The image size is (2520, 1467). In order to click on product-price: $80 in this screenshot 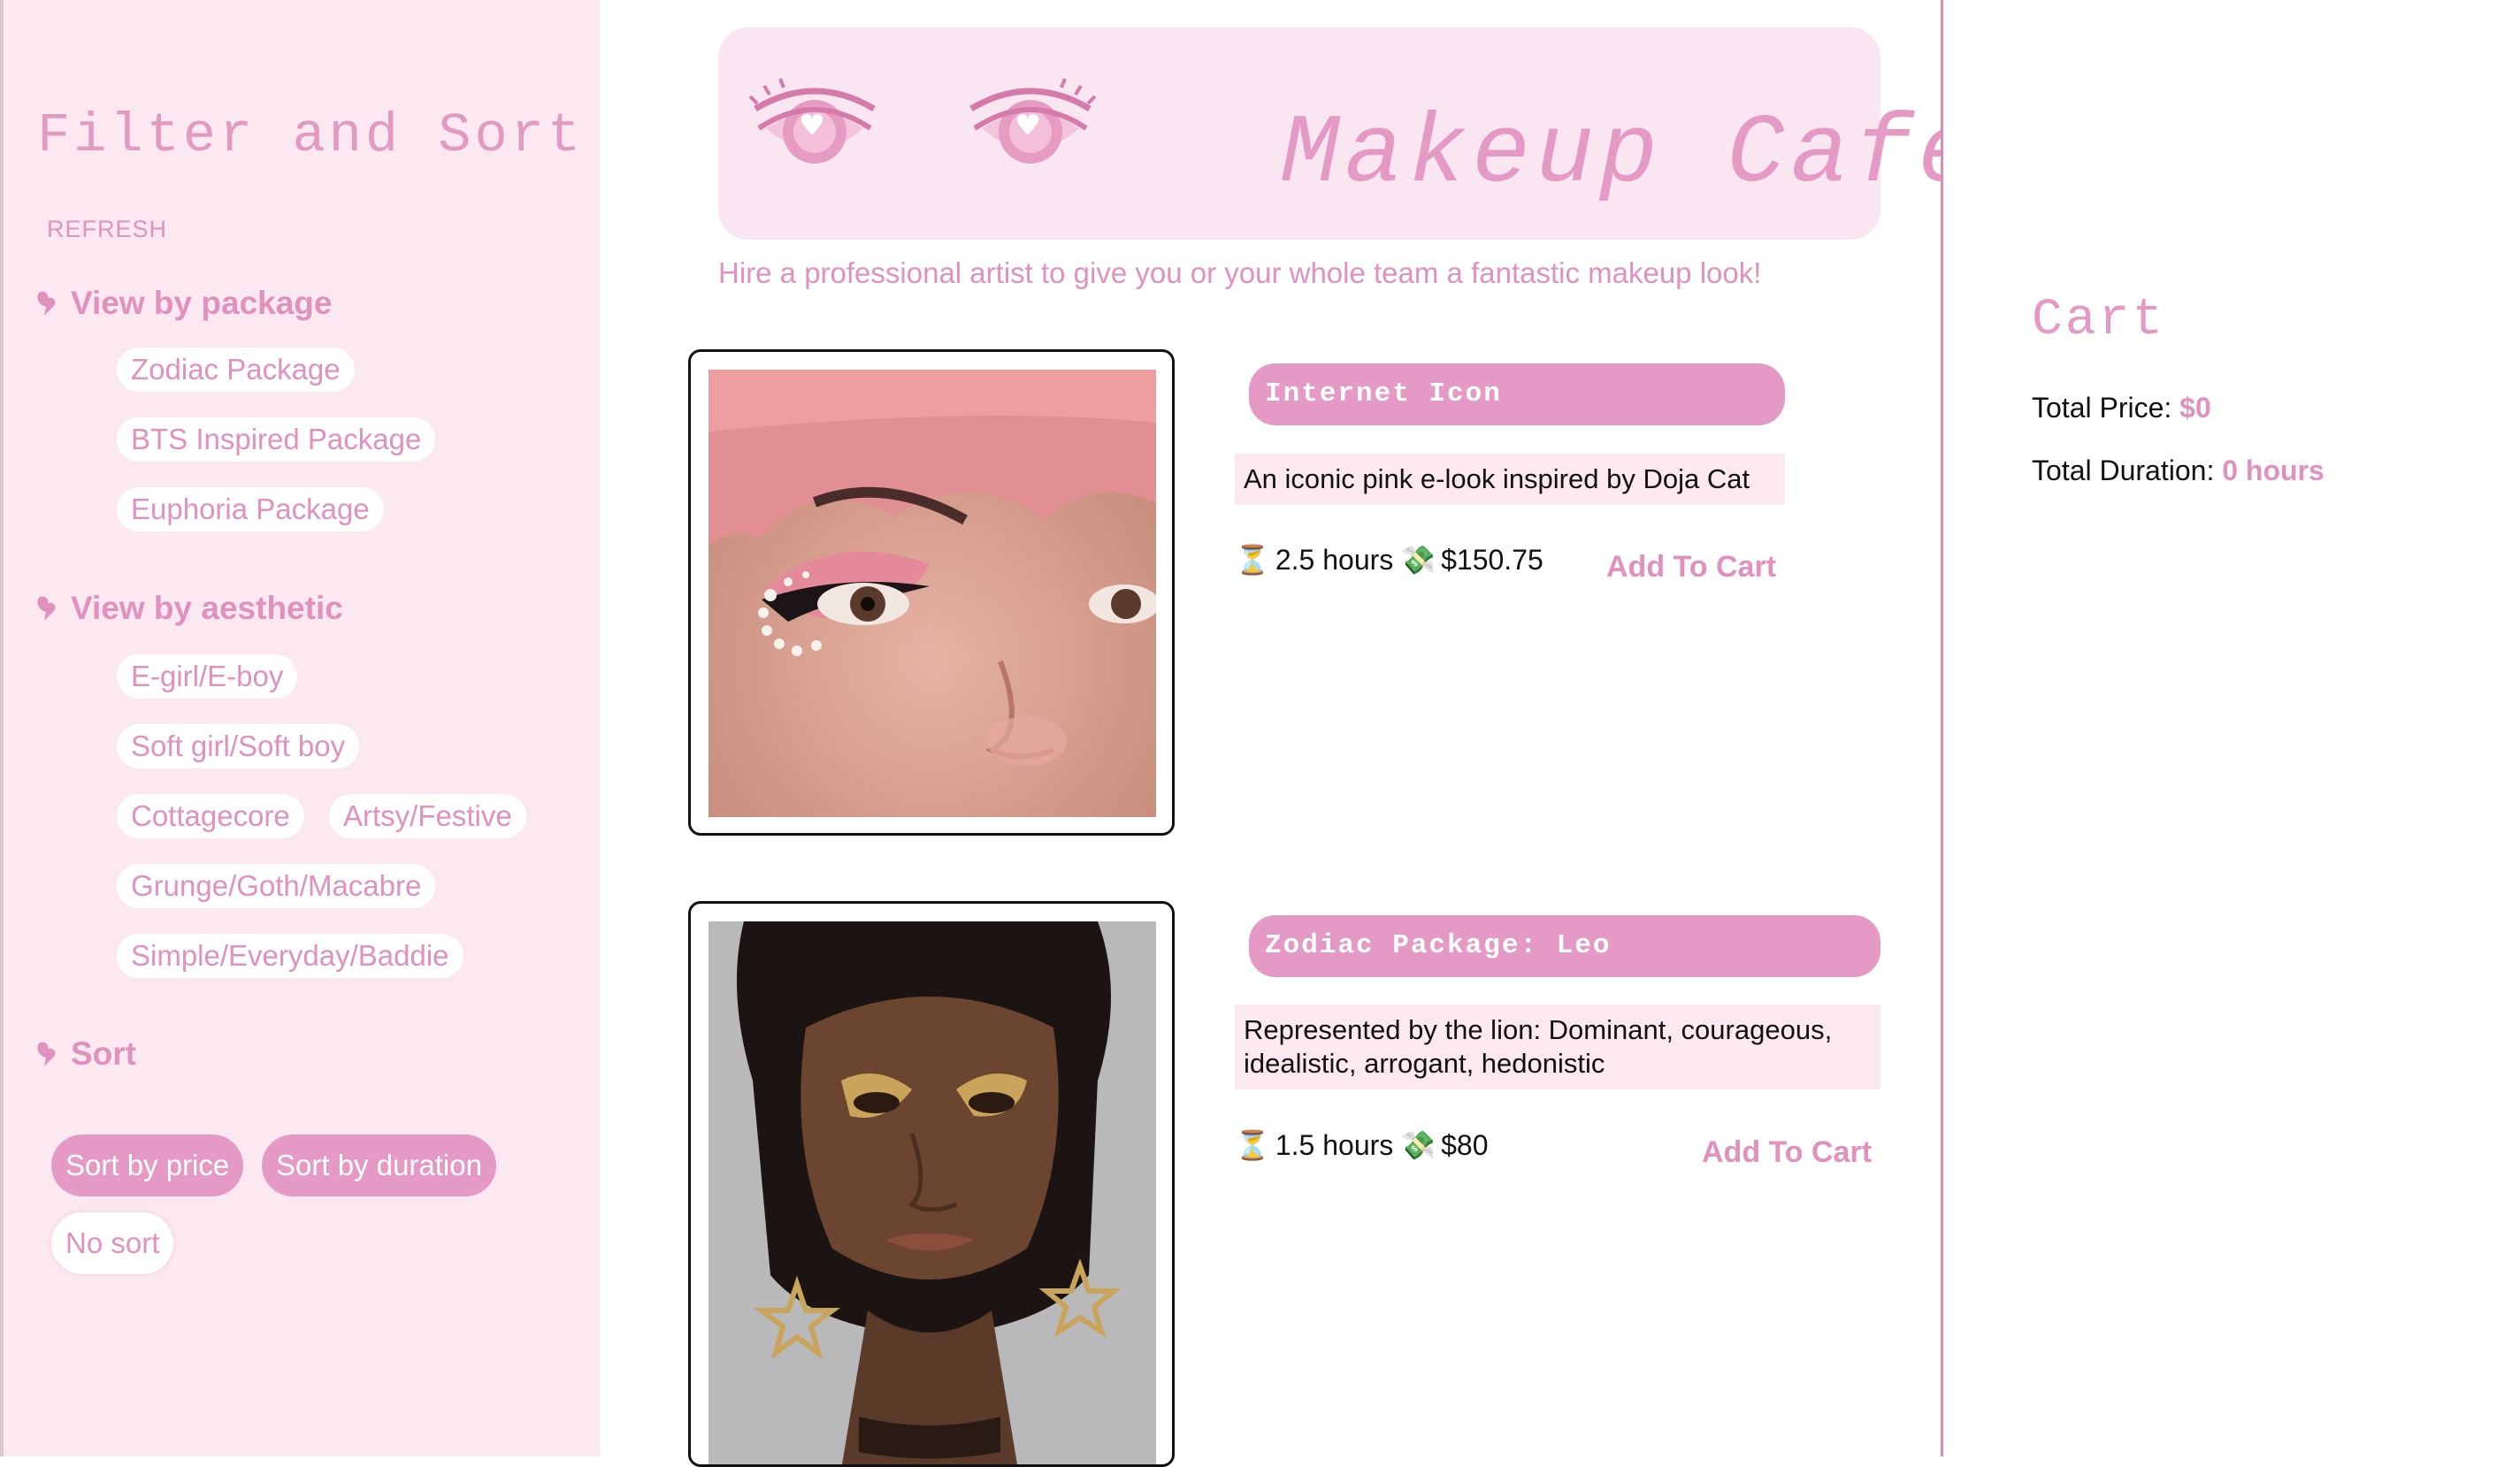, I will do `click(1465, 1144)`.